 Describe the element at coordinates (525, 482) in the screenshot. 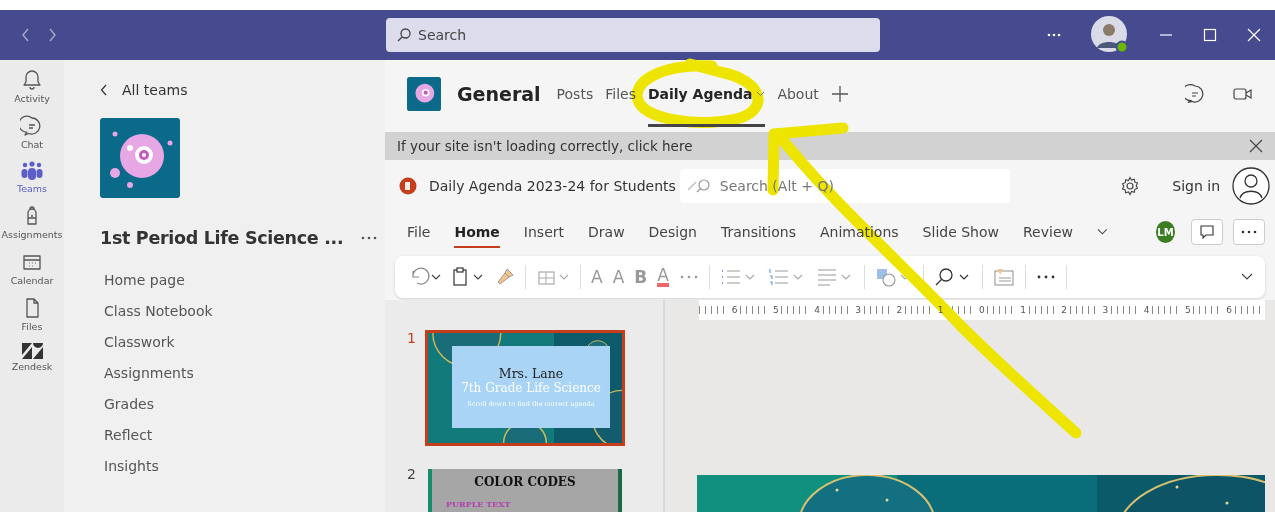

I see `slide-title: COLOR CODES` at that location.